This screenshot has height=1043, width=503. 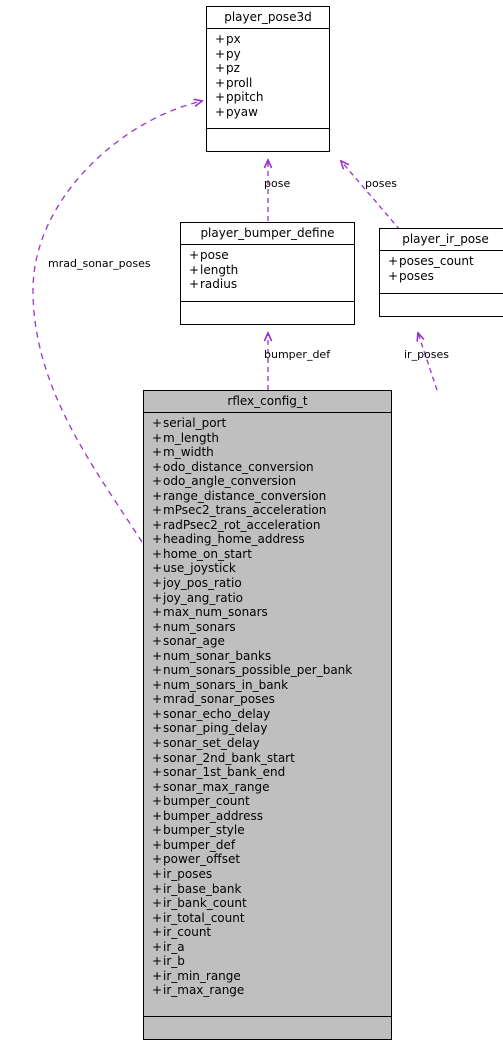 What do you see at coordinates (270, 830) in the screenshot?
I see `attribute-row: +bumper_style` at bounding box center [270, 830].